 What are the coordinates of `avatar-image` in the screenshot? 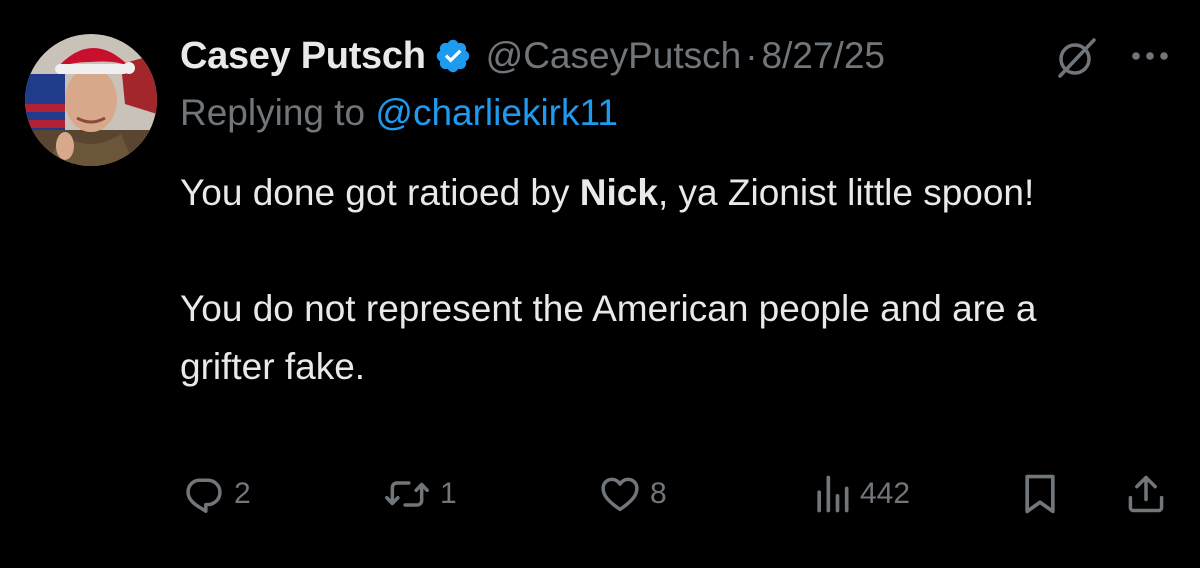 It's located at (91, 100).